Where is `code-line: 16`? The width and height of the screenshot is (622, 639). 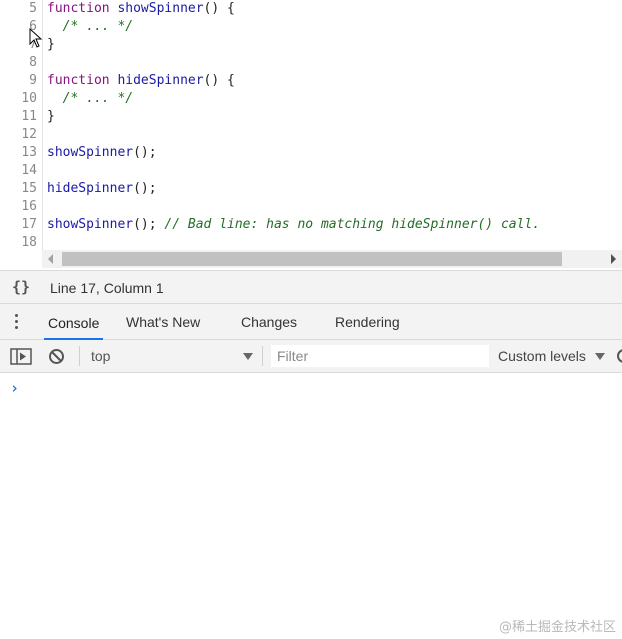 code-line: 16 is located at coordinates (311, 207).